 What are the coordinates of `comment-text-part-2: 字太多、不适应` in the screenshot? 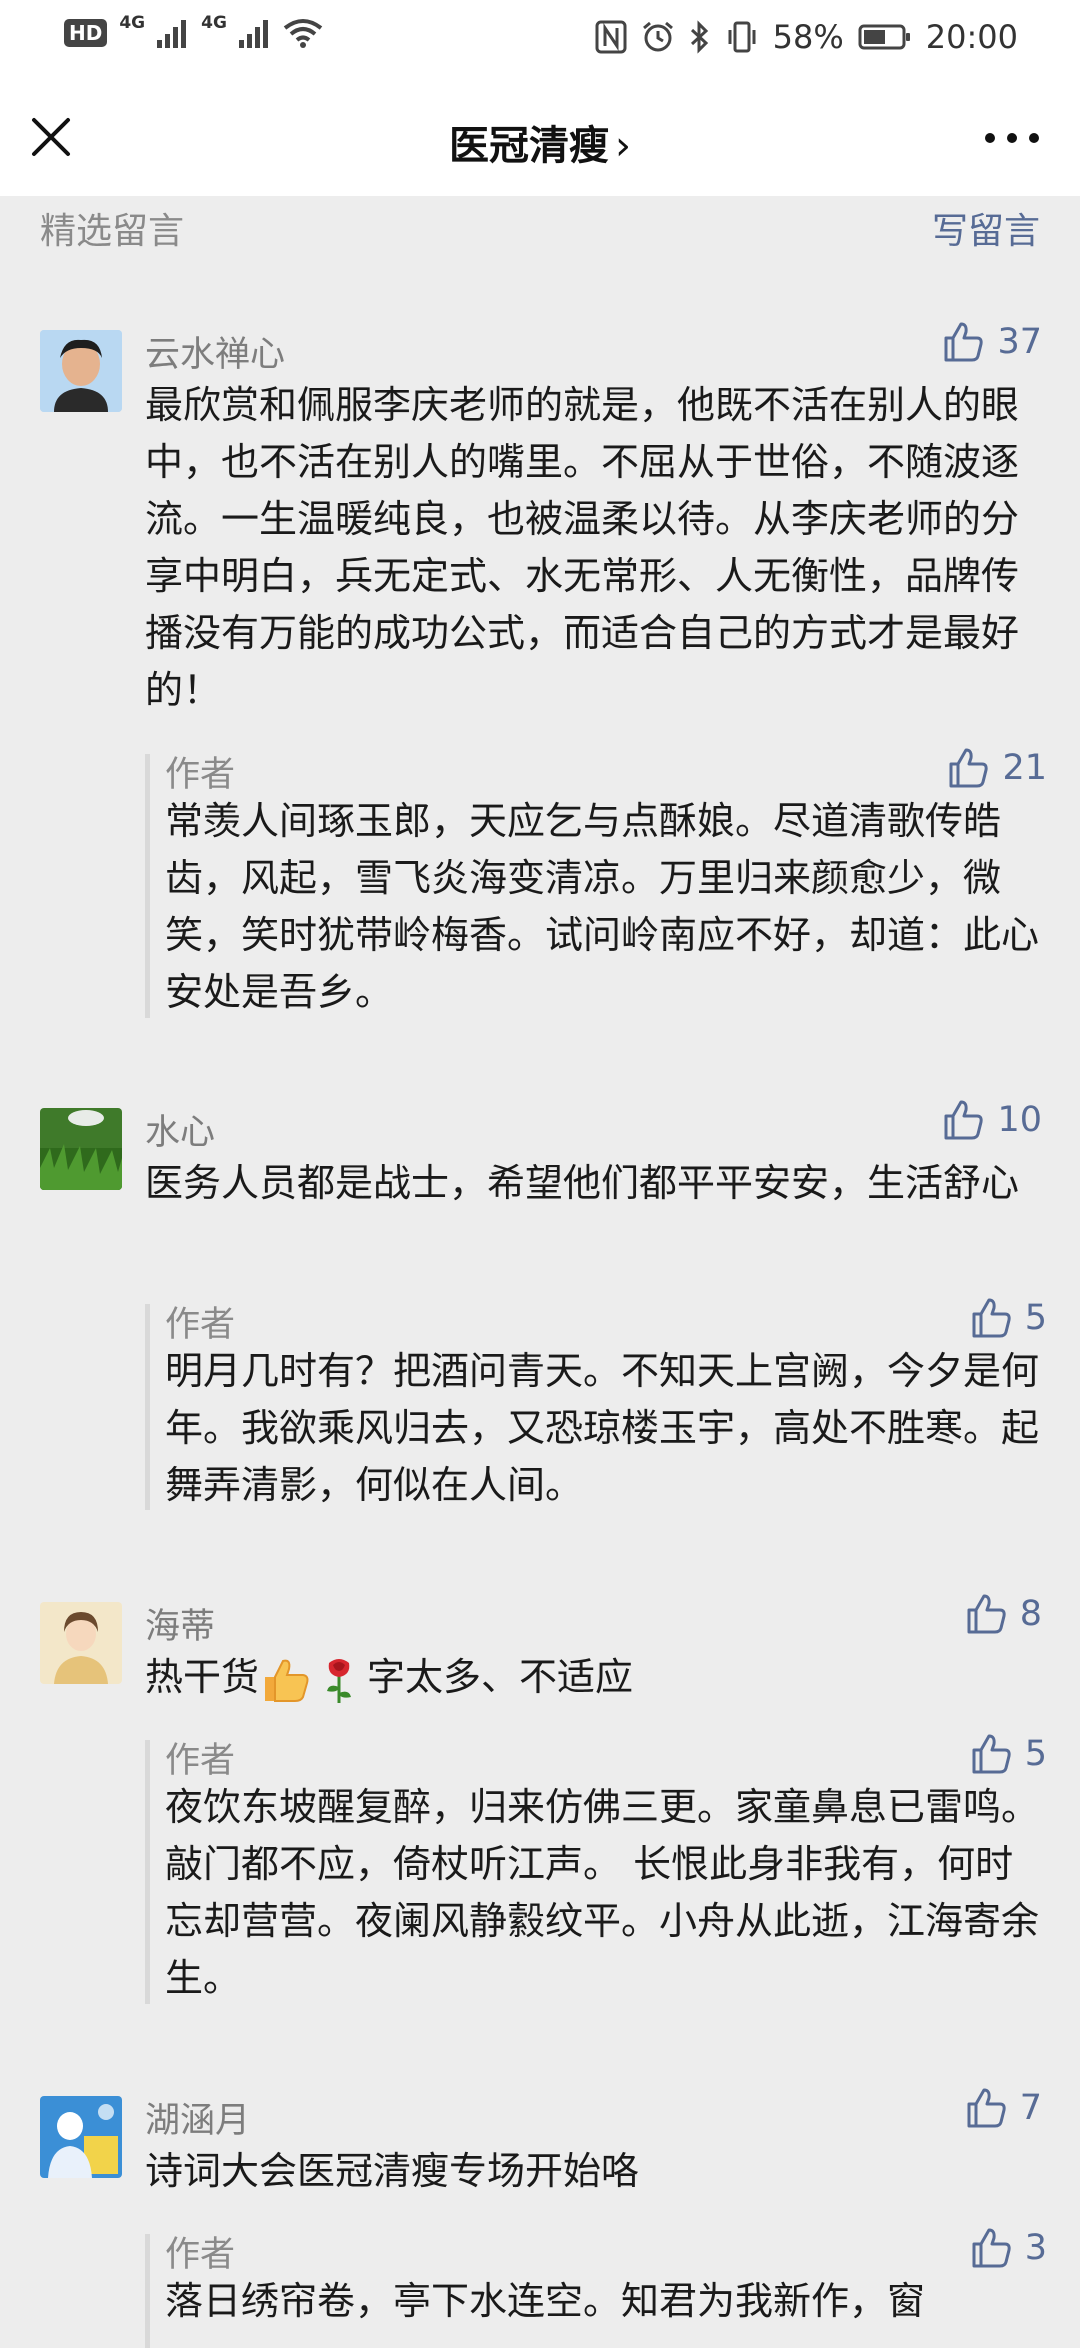 It's located at (500, 1677).